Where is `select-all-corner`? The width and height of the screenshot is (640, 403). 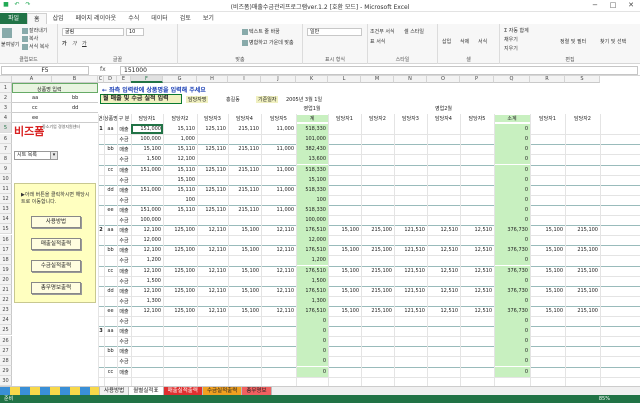 select-all-corner is located at coordinates (6, 79).